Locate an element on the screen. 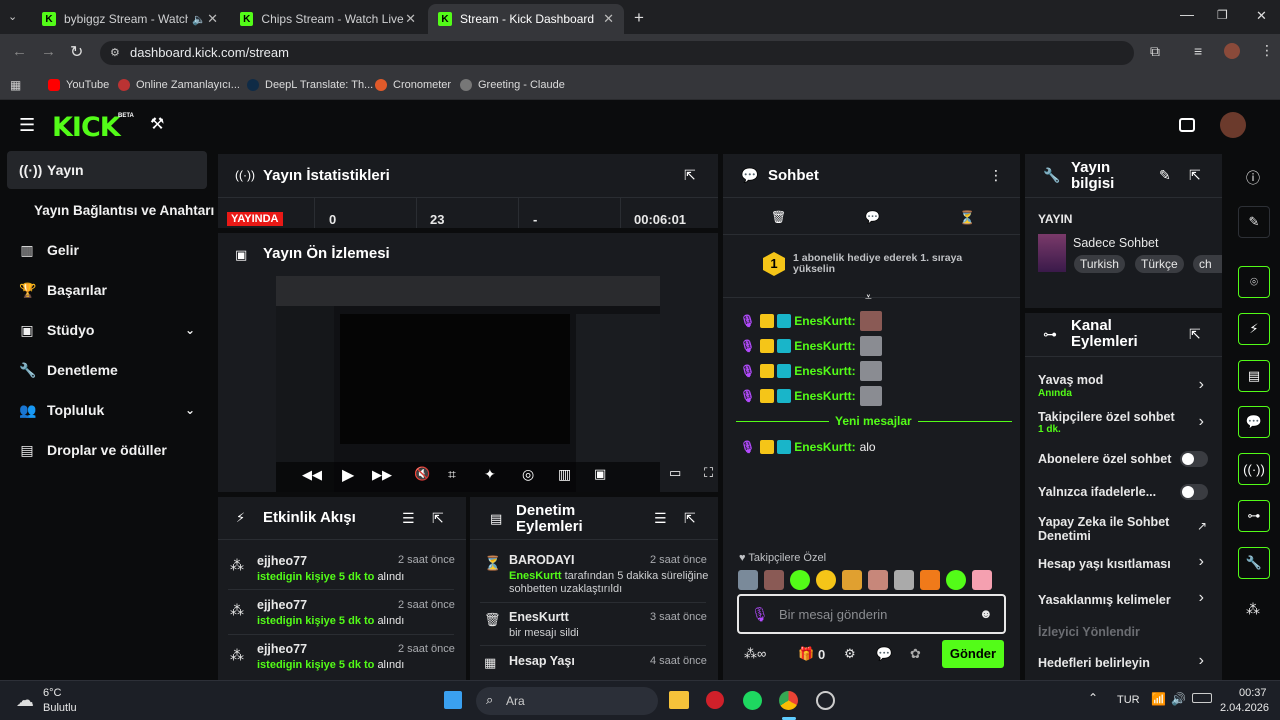 Image resolution: width=1280 pixels, height=720 pixels. tag-chip: Turkish is located at coordinates (1099, 264).